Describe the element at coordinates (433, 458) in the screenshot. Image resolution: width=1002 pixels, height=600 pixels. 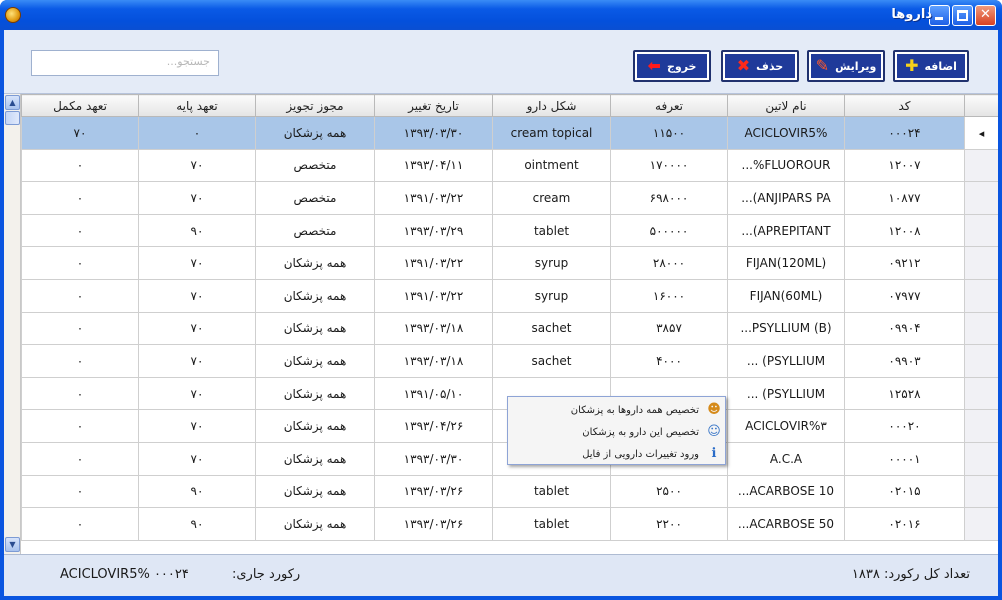
I see `cell-date: ۱۳۹۳/۰۳/۳۰` at that location.